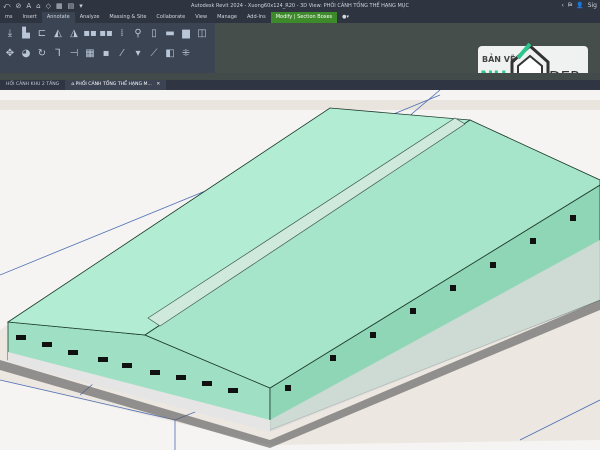 The image size is (600, 450). Describe the element at coordinates (227, 17) in the screenshot. I see `tab-manage: Manage` at that location.